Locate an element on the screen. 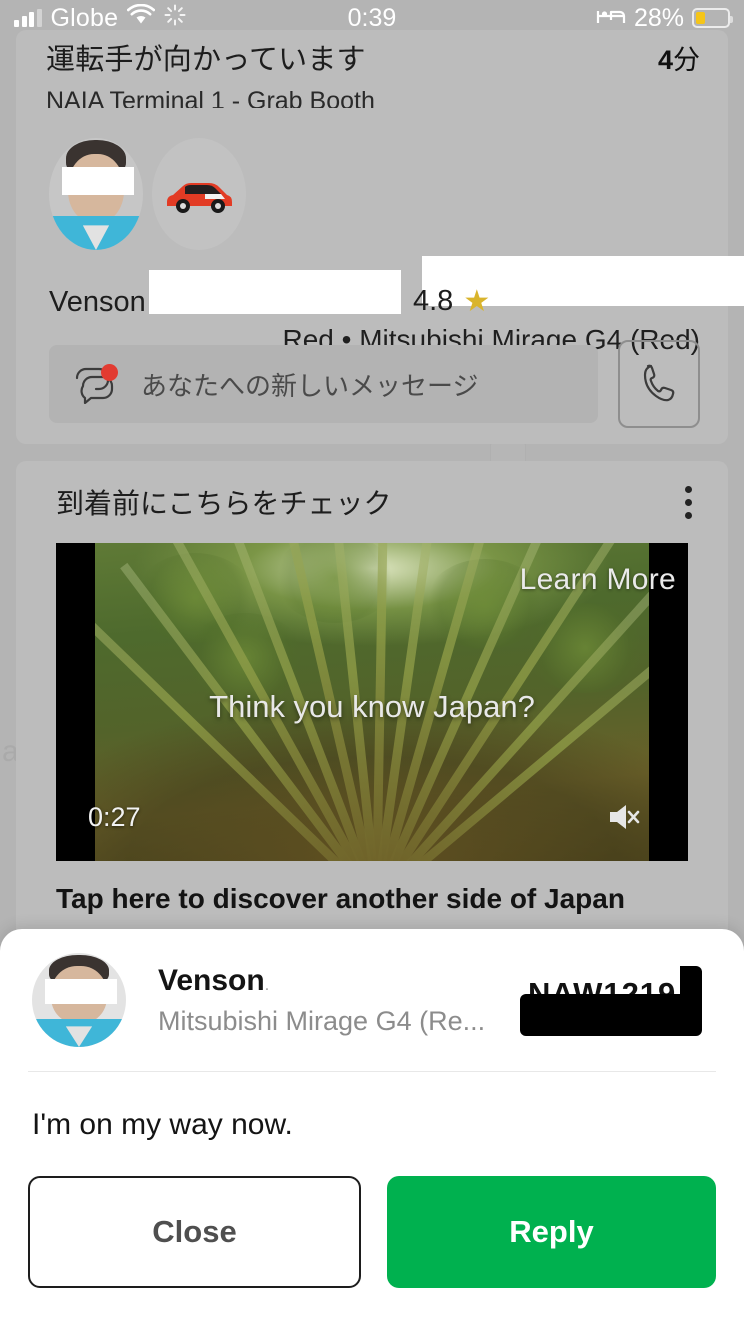 This screenshot has height=1323, width=744. ad-video-caption: Think you know Japan? is located at coordinates (372, 706).